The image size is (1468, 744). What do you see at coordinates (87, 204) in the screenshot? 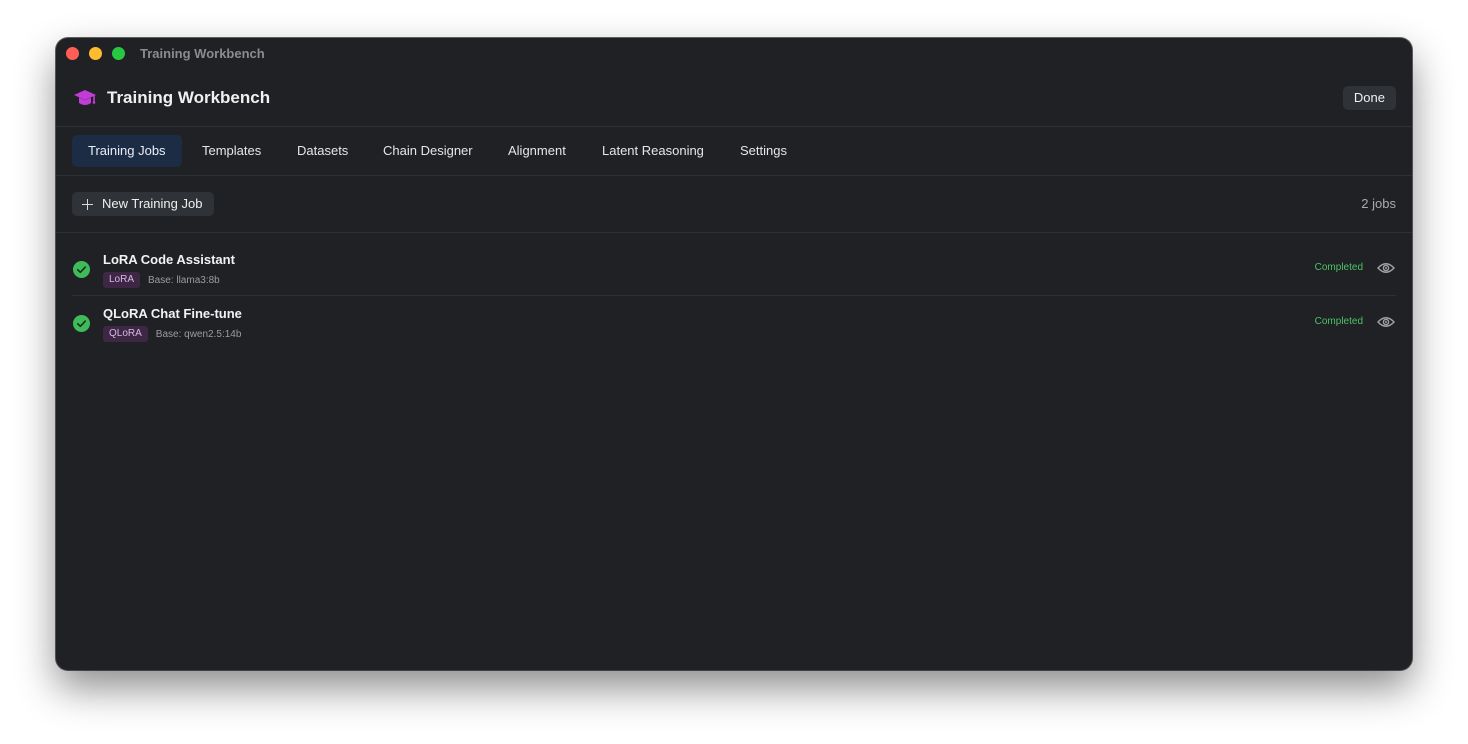
I see `plus-icon` at bounding box center [87, 204].